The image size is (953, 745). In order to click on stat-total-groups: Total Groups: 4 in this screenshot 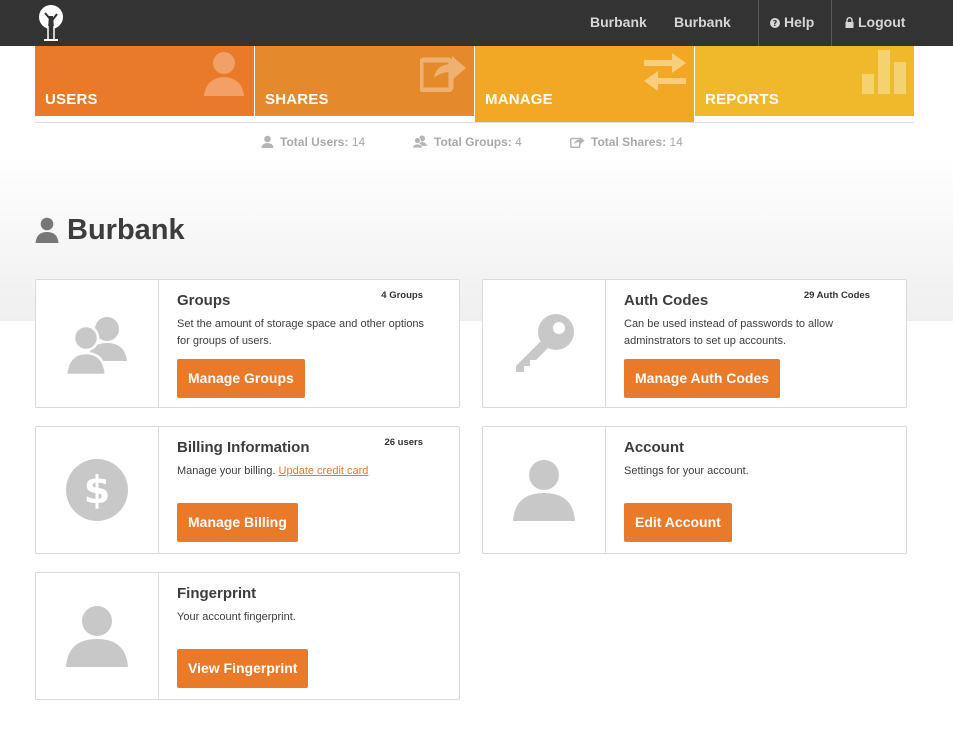, I will do `click(467, 142)`.